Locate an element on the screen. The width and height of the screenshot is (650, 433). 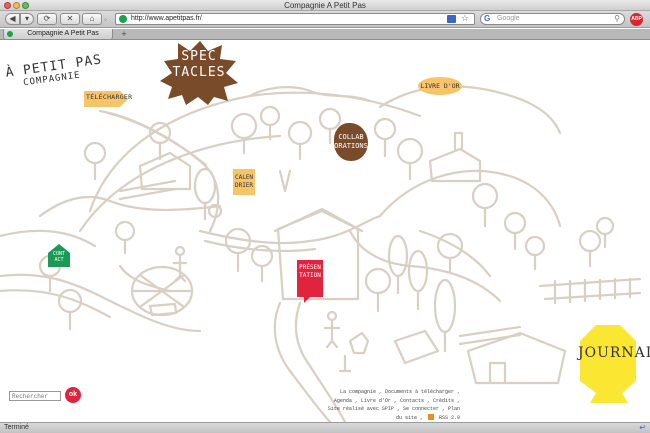
back-button: ◀ is located at coordinates (12, 19).